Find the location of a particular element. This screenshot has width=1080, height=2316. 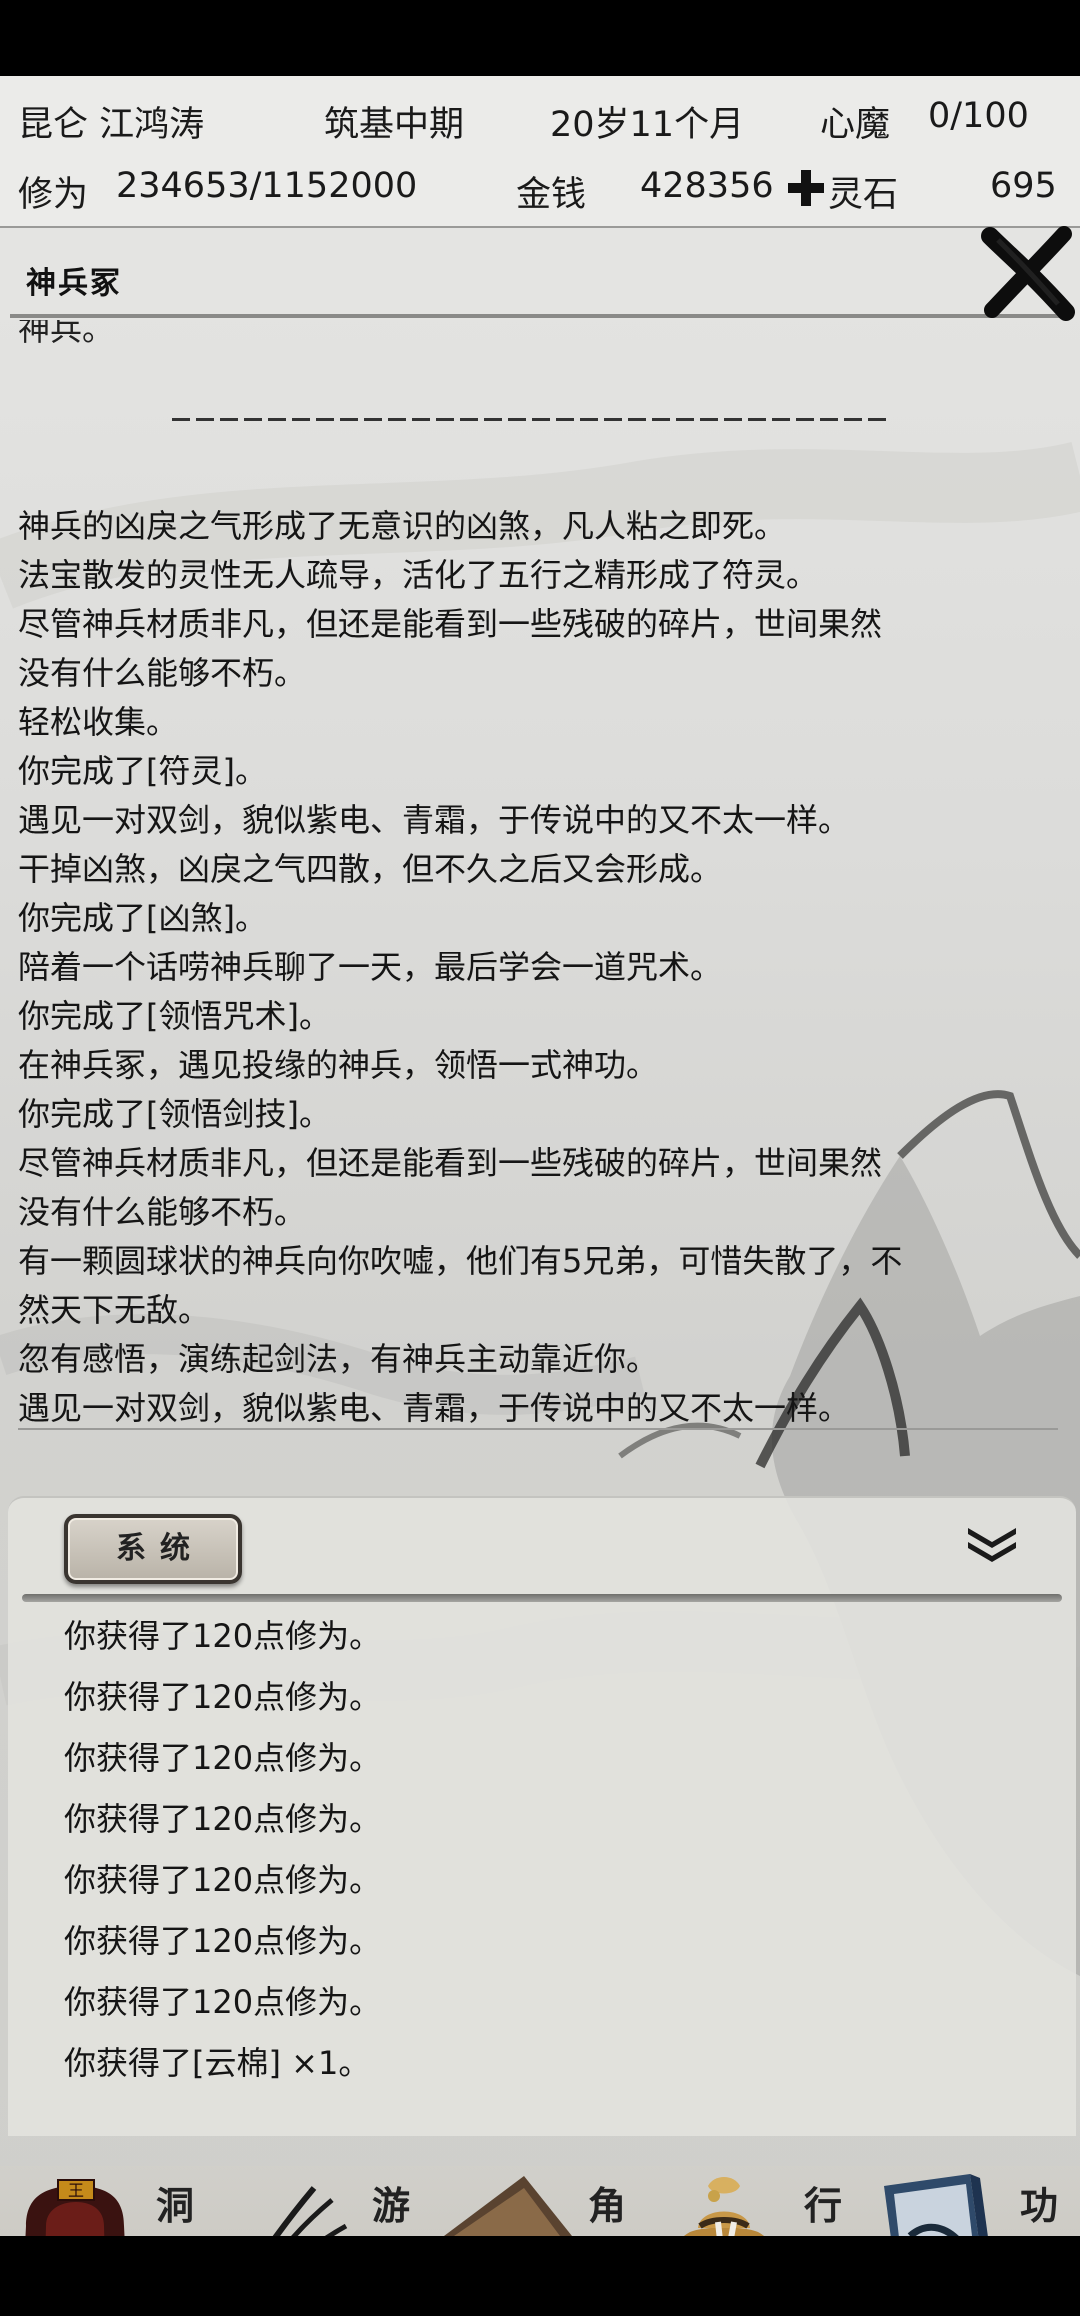

bottom-navigation: 王 洞 府 游 历 角 is located at coordinates (540, 2201).